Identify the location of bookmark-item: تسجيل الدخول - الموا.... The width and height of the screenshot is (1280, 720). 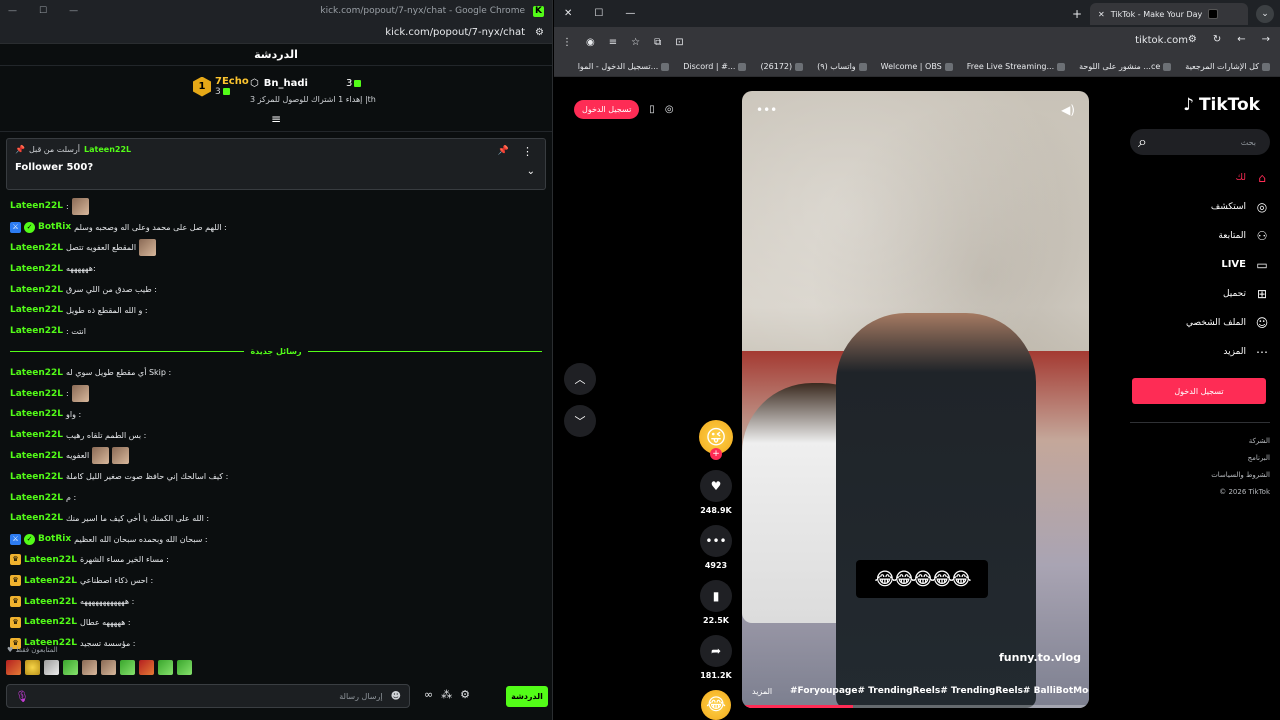
(624, 66).